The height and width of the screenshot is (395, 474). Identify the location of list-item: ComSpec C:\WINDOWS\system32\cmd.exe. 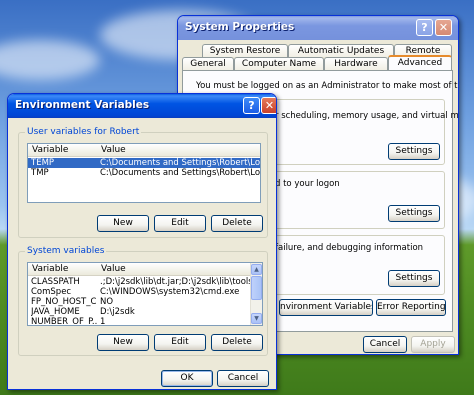
(145, 292).